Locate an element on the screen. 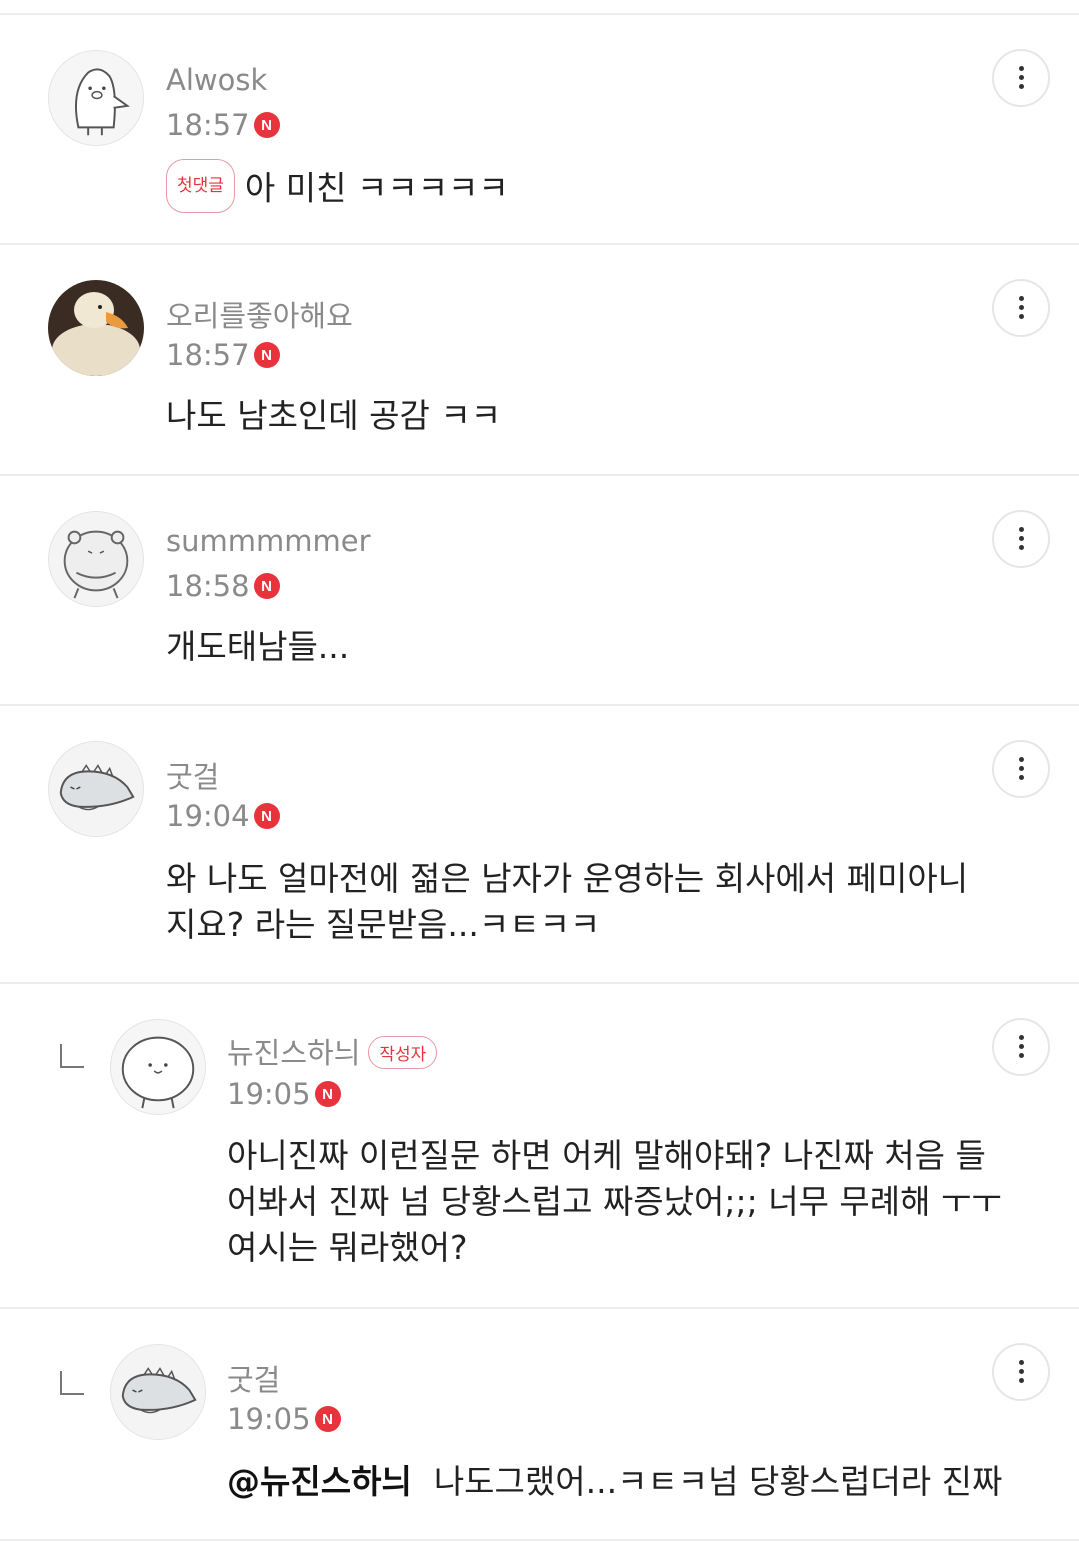 This screenshot has width=1079, height=1558. comment-item: Alwosk 18:57 N 첫댓글 아 미친 ㅋㅋㅋㅋㅋ is located at coordinates (539, 130).